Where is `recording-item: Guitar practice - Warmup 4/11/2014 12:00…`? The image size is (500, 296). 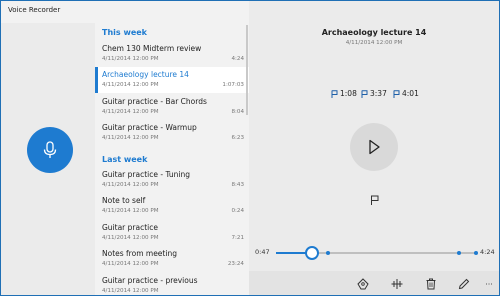 recording-item: Guitar practice - Warmup 4/11/2014 12:00… is located at coordinates (172, 133).